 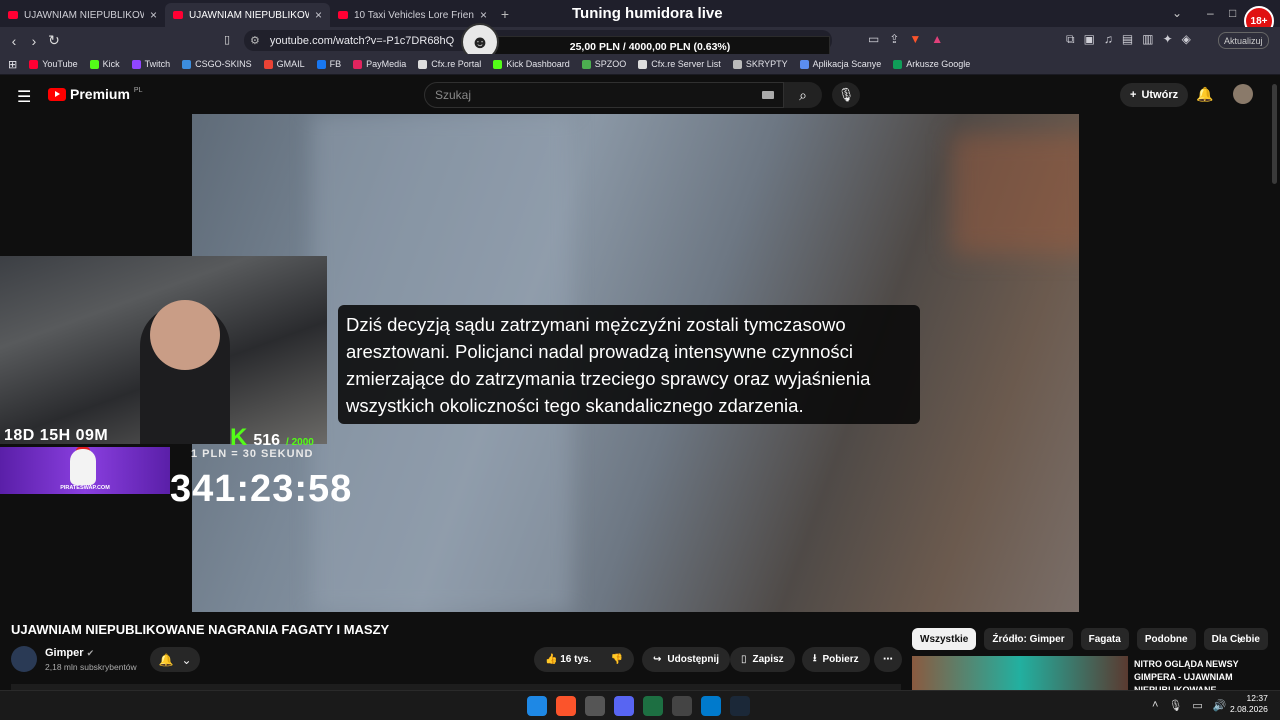 I want to click on tab-1: UJAWNIAM NIEPUBLIKOWANE NAGR ×, so click(x=82, y=15).